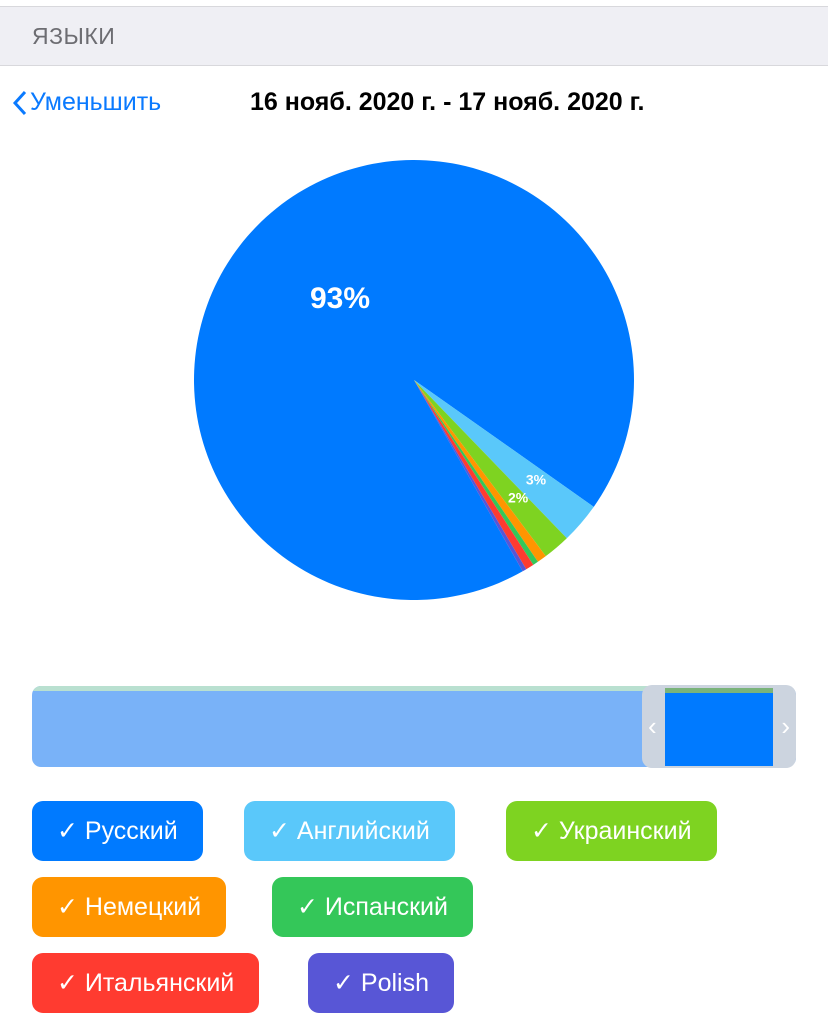  I want to click on time-range-slider: ‹ ›, so click(414, 726).